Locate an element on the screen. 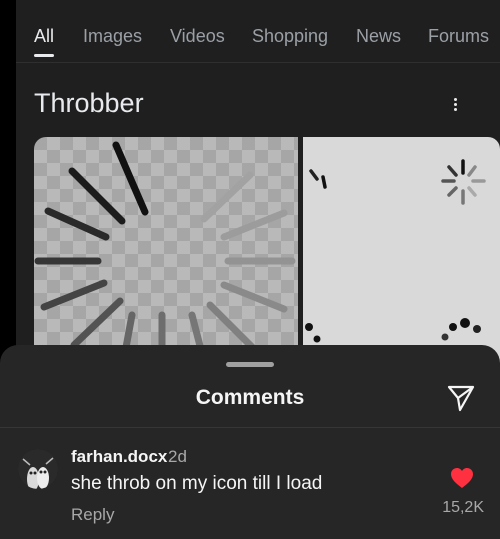 The image size is (500, 539). avatar-image is located at coordinates (38, 469).